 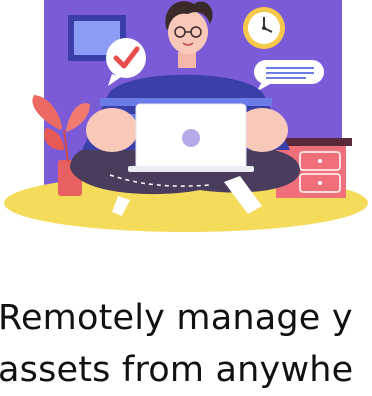 I want to click on headline-line-1: Remotely manage y, so click(x=176, y=318).